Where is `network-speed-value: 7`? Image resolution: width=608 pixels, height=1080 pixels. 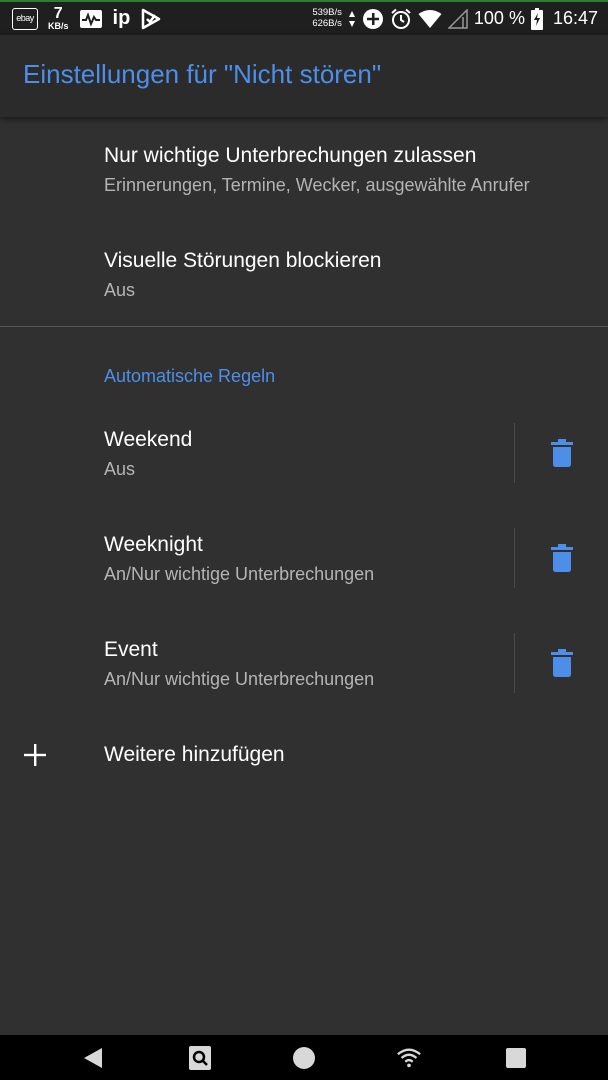
network-speed-value: 7 is located at coordinates (58, 13).